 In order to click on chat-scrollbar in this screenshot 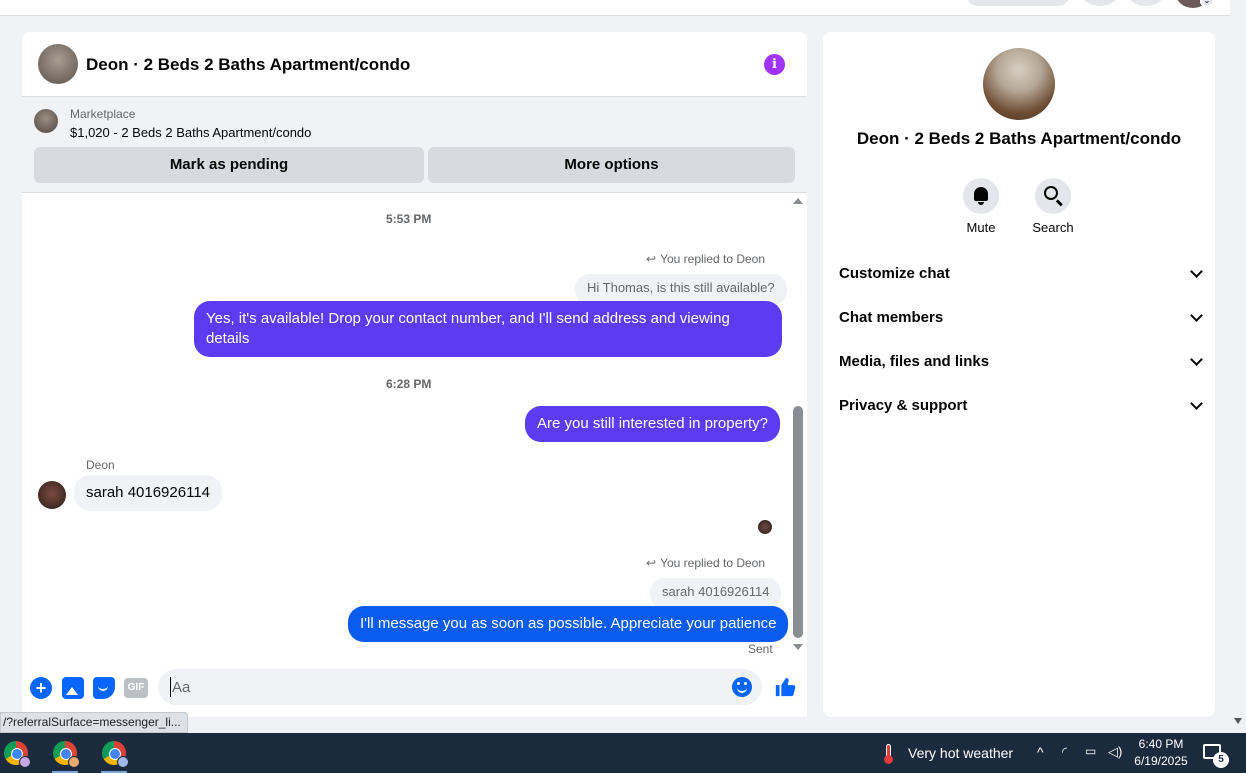, I will do `click(799, 424)`.